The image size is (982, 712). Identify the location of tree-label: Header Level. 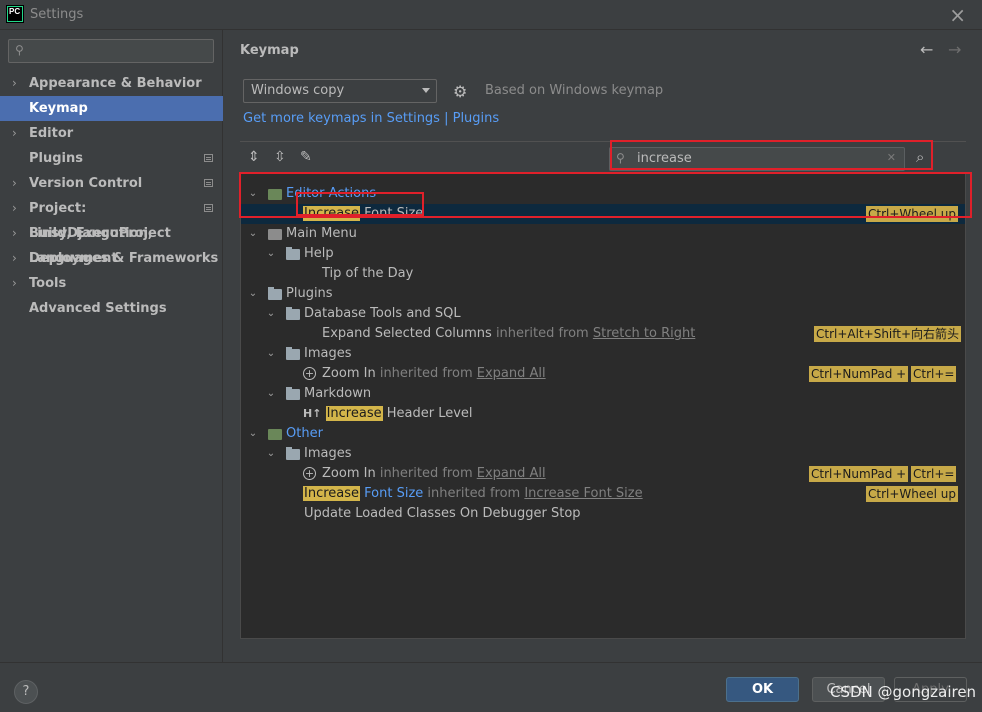
(427, 413).